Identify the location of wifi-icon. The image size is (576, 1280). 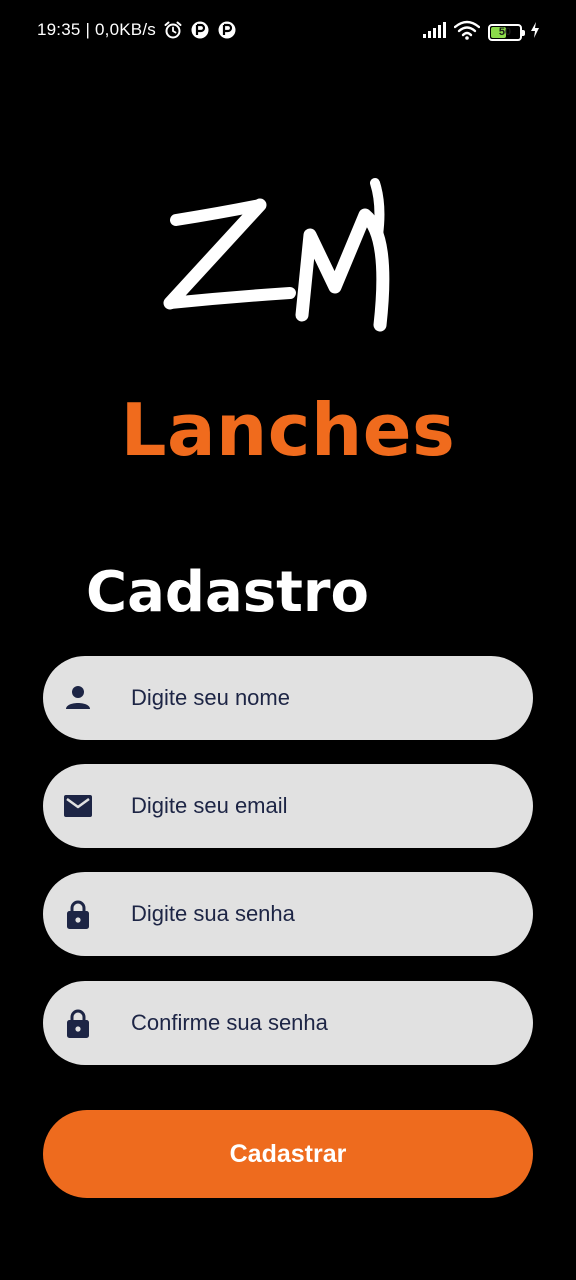
(467, 32).